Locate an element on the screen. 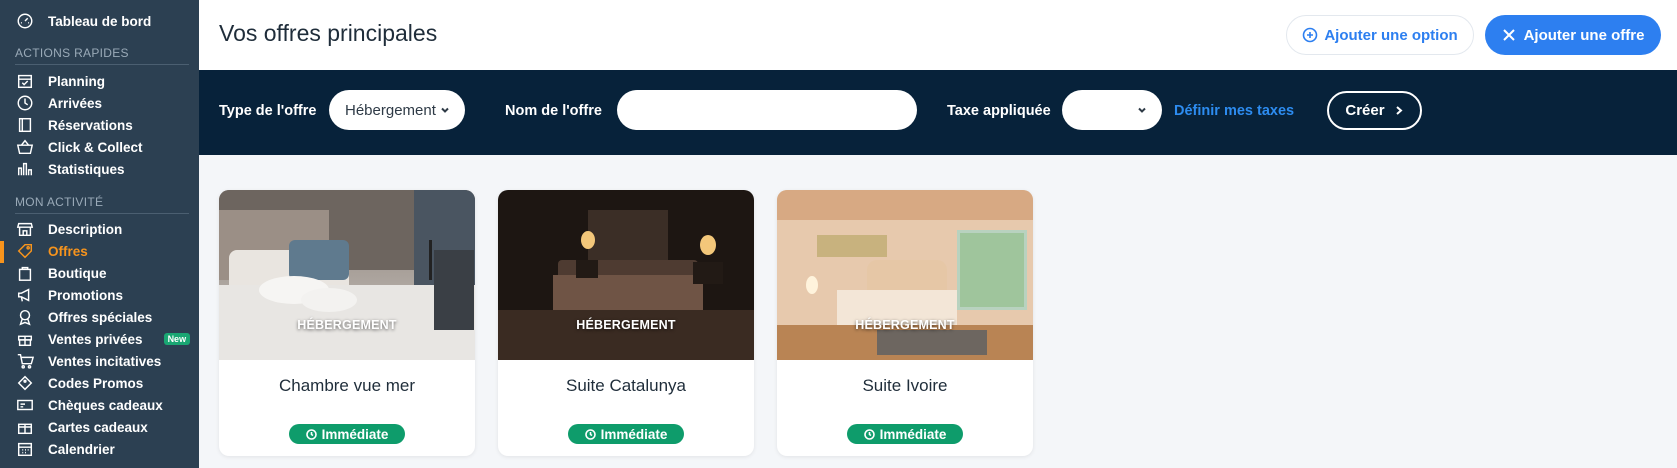 This screenshot has height=468, width=1677. bar-chart-icon is located at coordinates (25, 169).